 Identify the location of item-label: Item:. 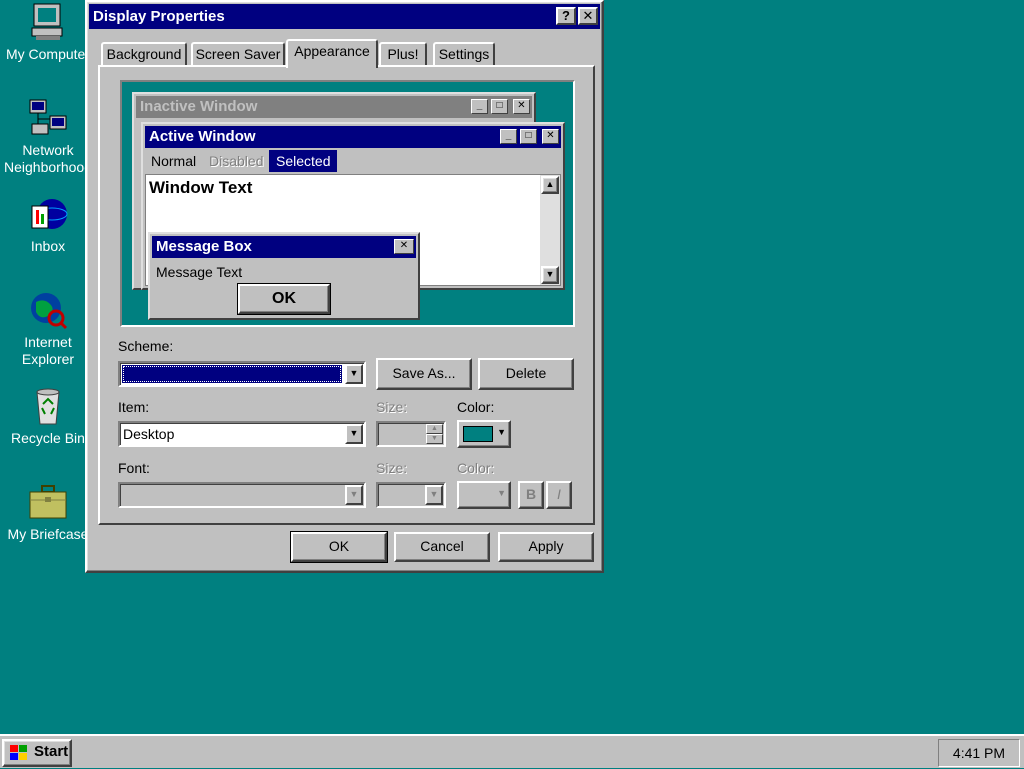
(134, 407).